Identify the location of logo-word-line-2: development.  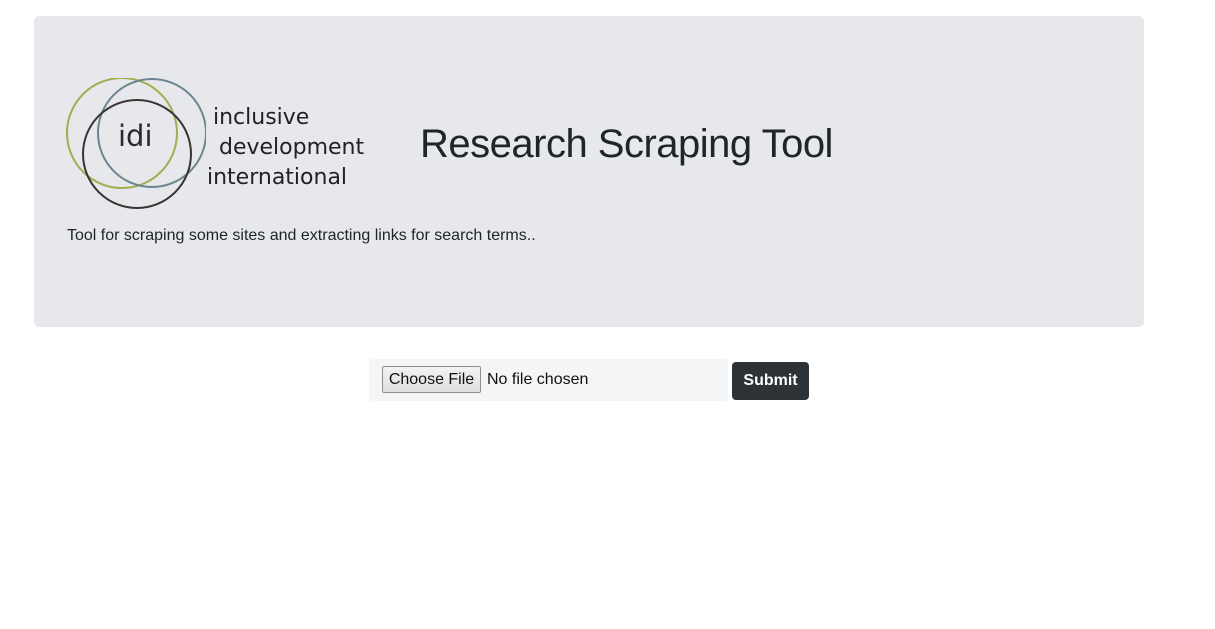
(292, 147).